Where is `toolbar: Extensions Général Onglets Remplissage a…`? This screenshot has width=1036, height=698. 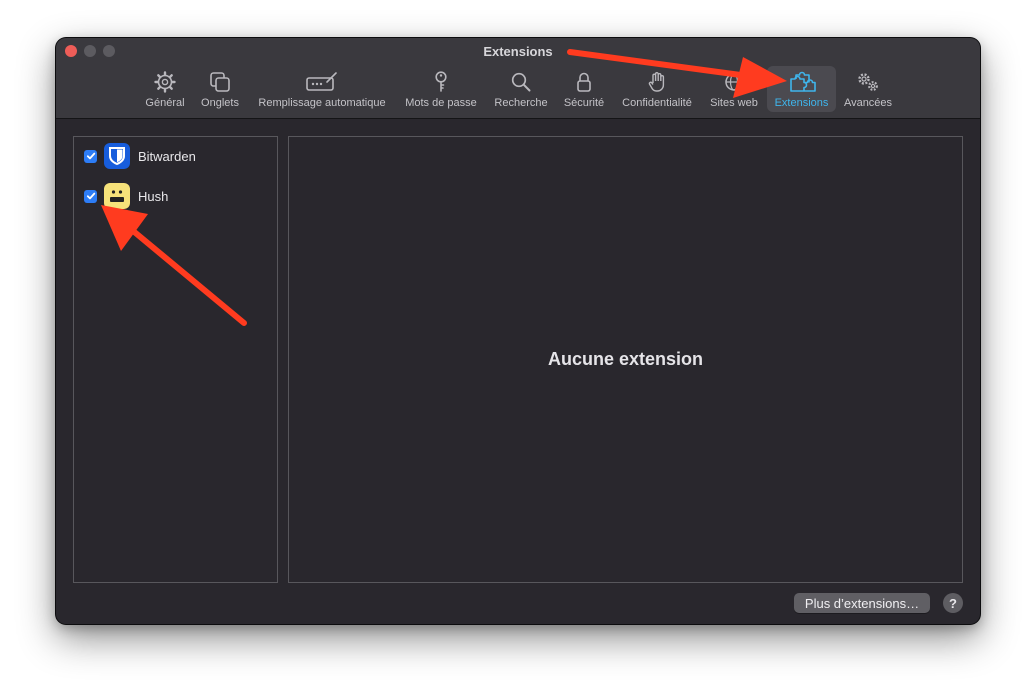
toolbar: Extensions Général Onglets Remplissage a… is located at coordinates (518, 78).